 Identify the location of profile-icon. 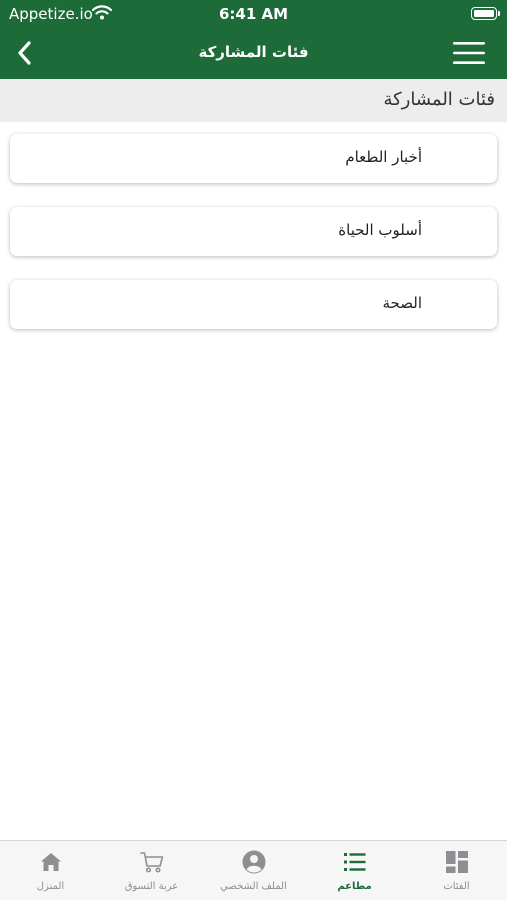
(254, 862).